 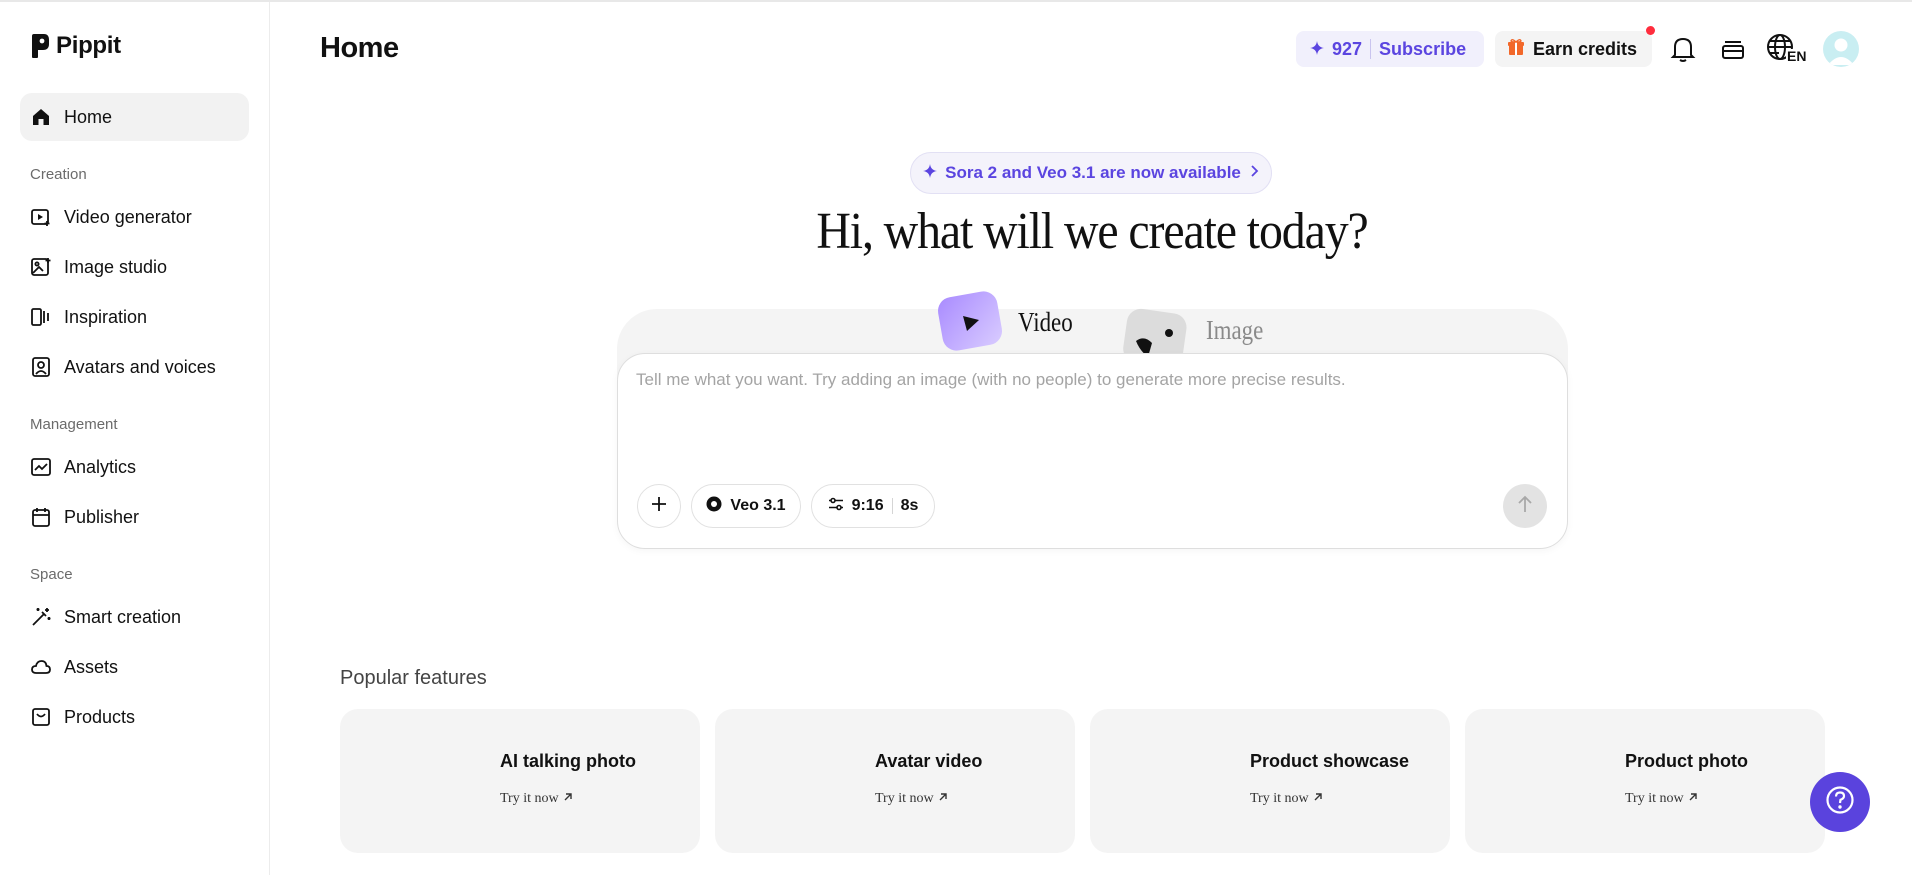 I want to click on language-button: EN, so click(x=1787, y=49).